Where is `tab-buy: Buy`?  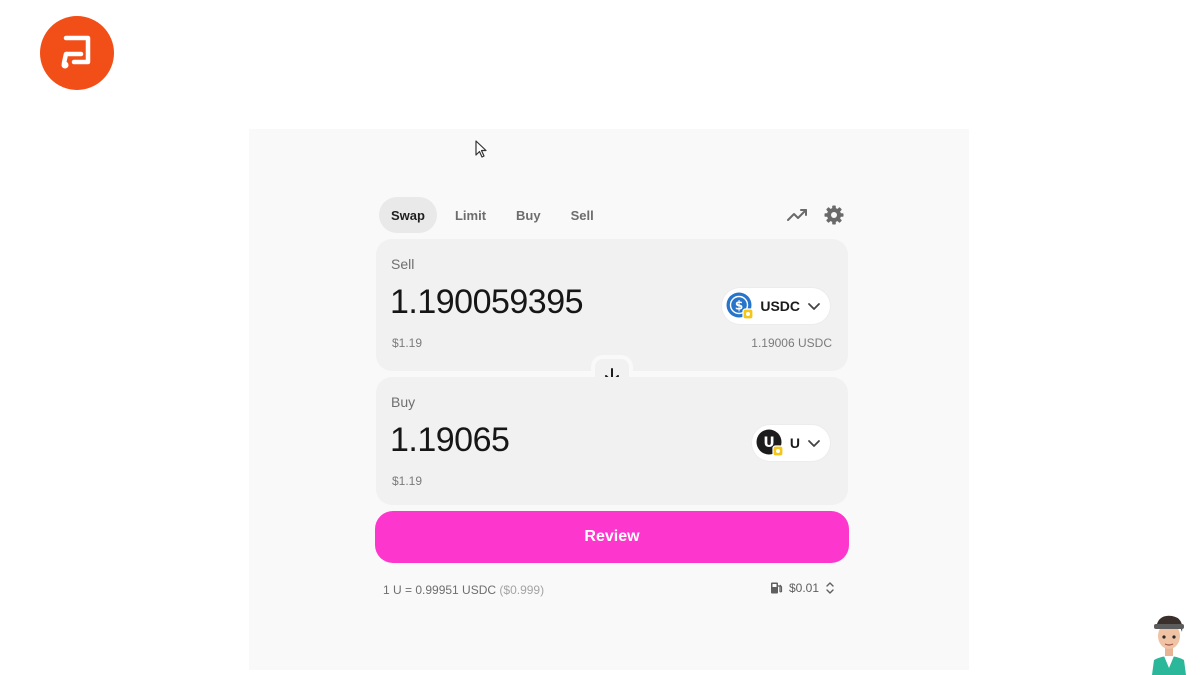
tab-buy: Buy is located at coordinates (528, 215).